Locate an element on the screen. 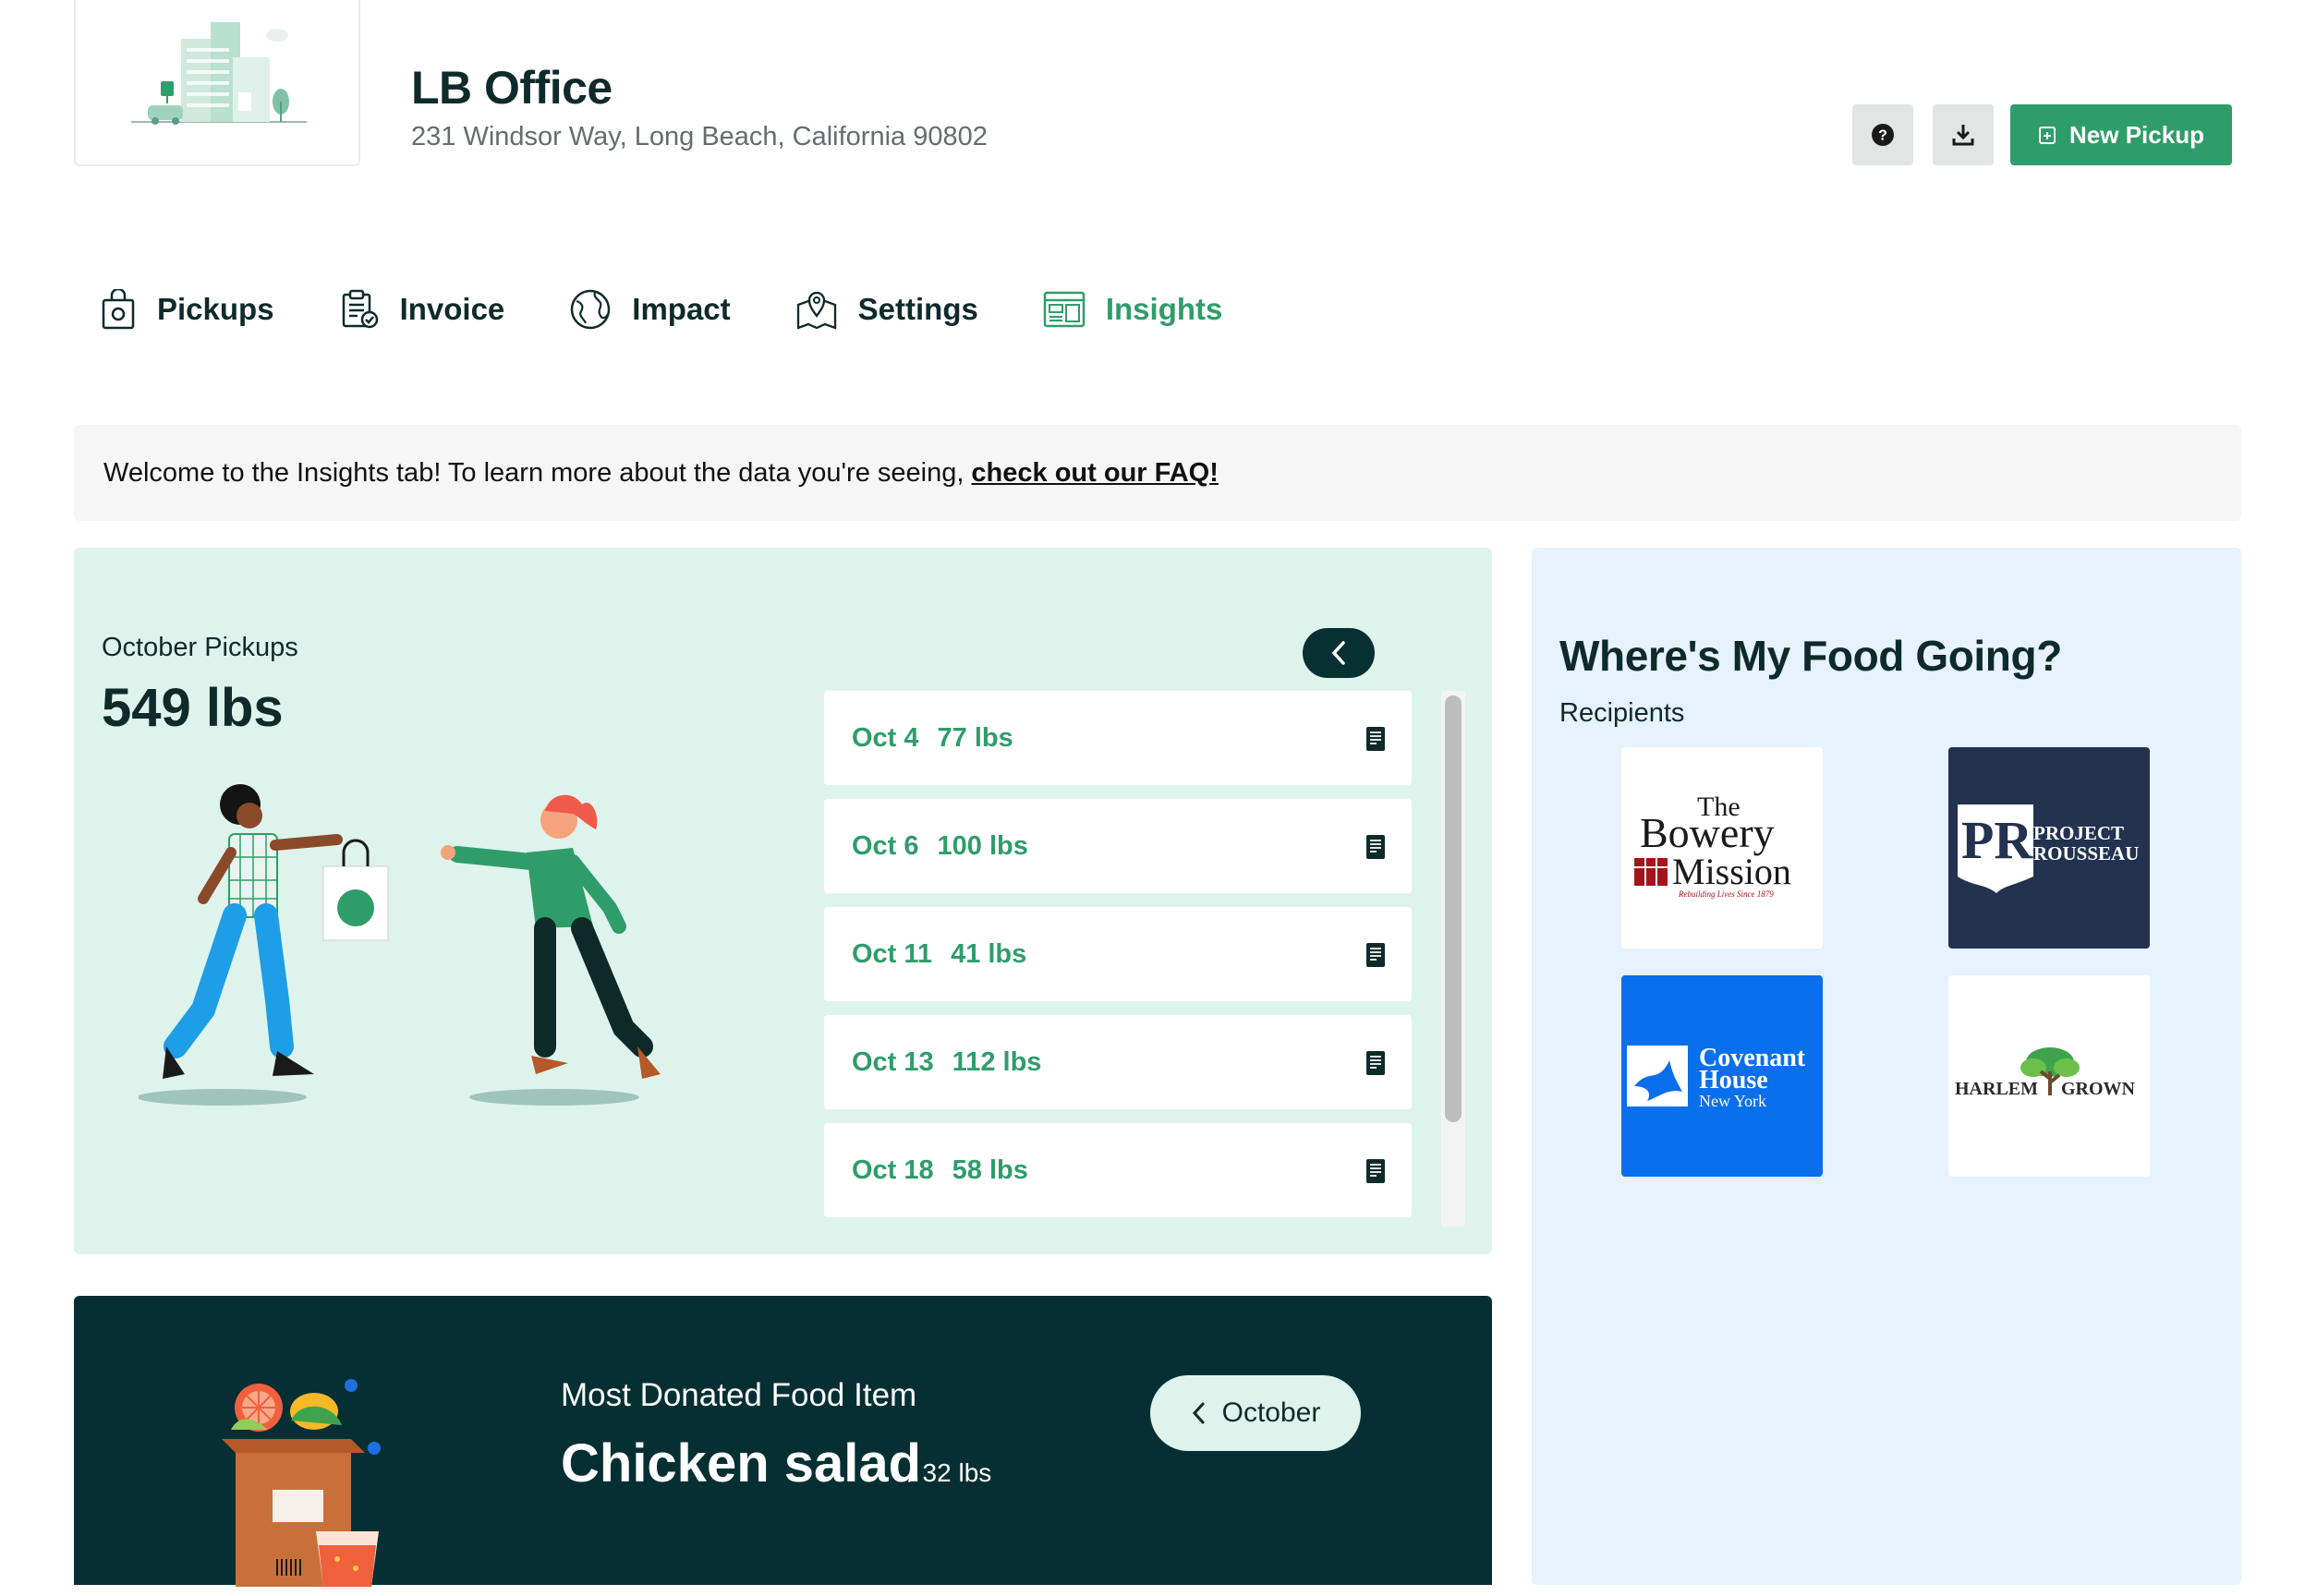 The image size is (2317, 1596). rousseau-line2: ROUSSEAU is located at coordinates (2086, 853).